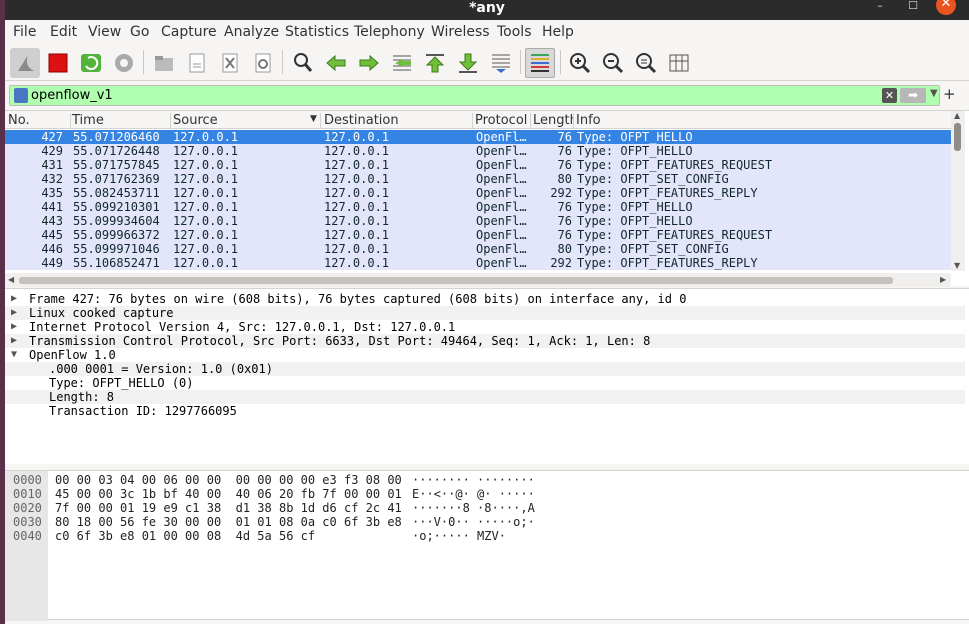  Describe the element at coordinates (957, 115) in the screenshot. I see `scroll-up-icon: ▲` at that location.